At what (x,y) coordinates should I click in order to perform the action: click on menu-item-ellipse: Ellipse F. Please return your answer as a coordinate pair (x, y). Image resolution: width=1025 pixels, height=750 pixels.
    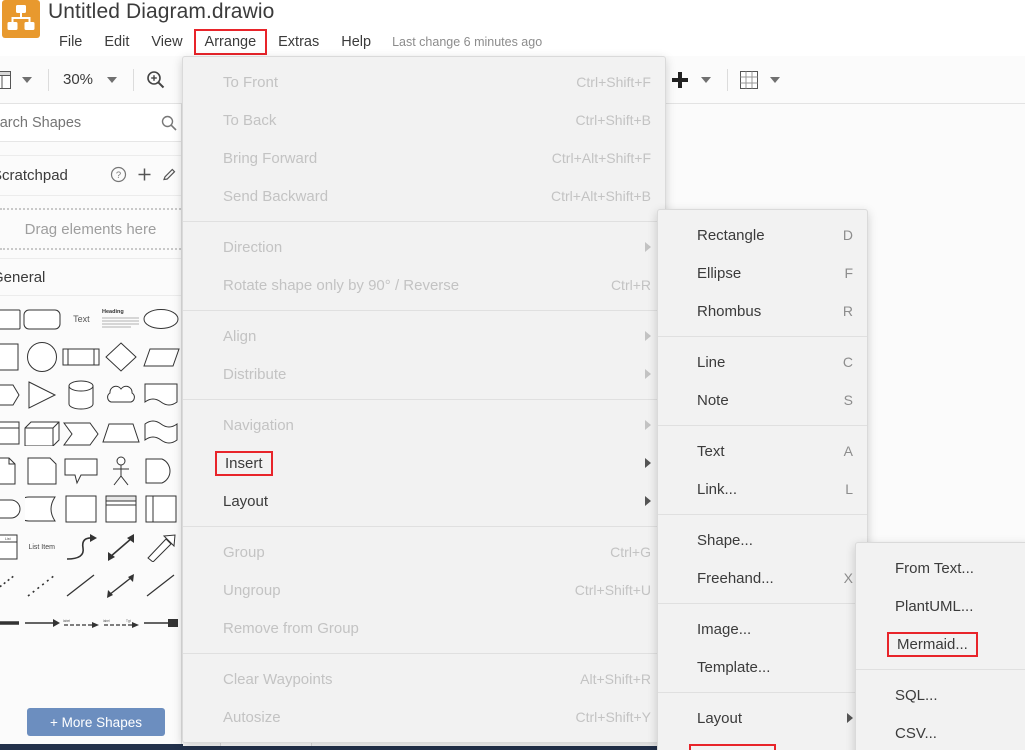
    Looking at the image, I should click on (762, 273).